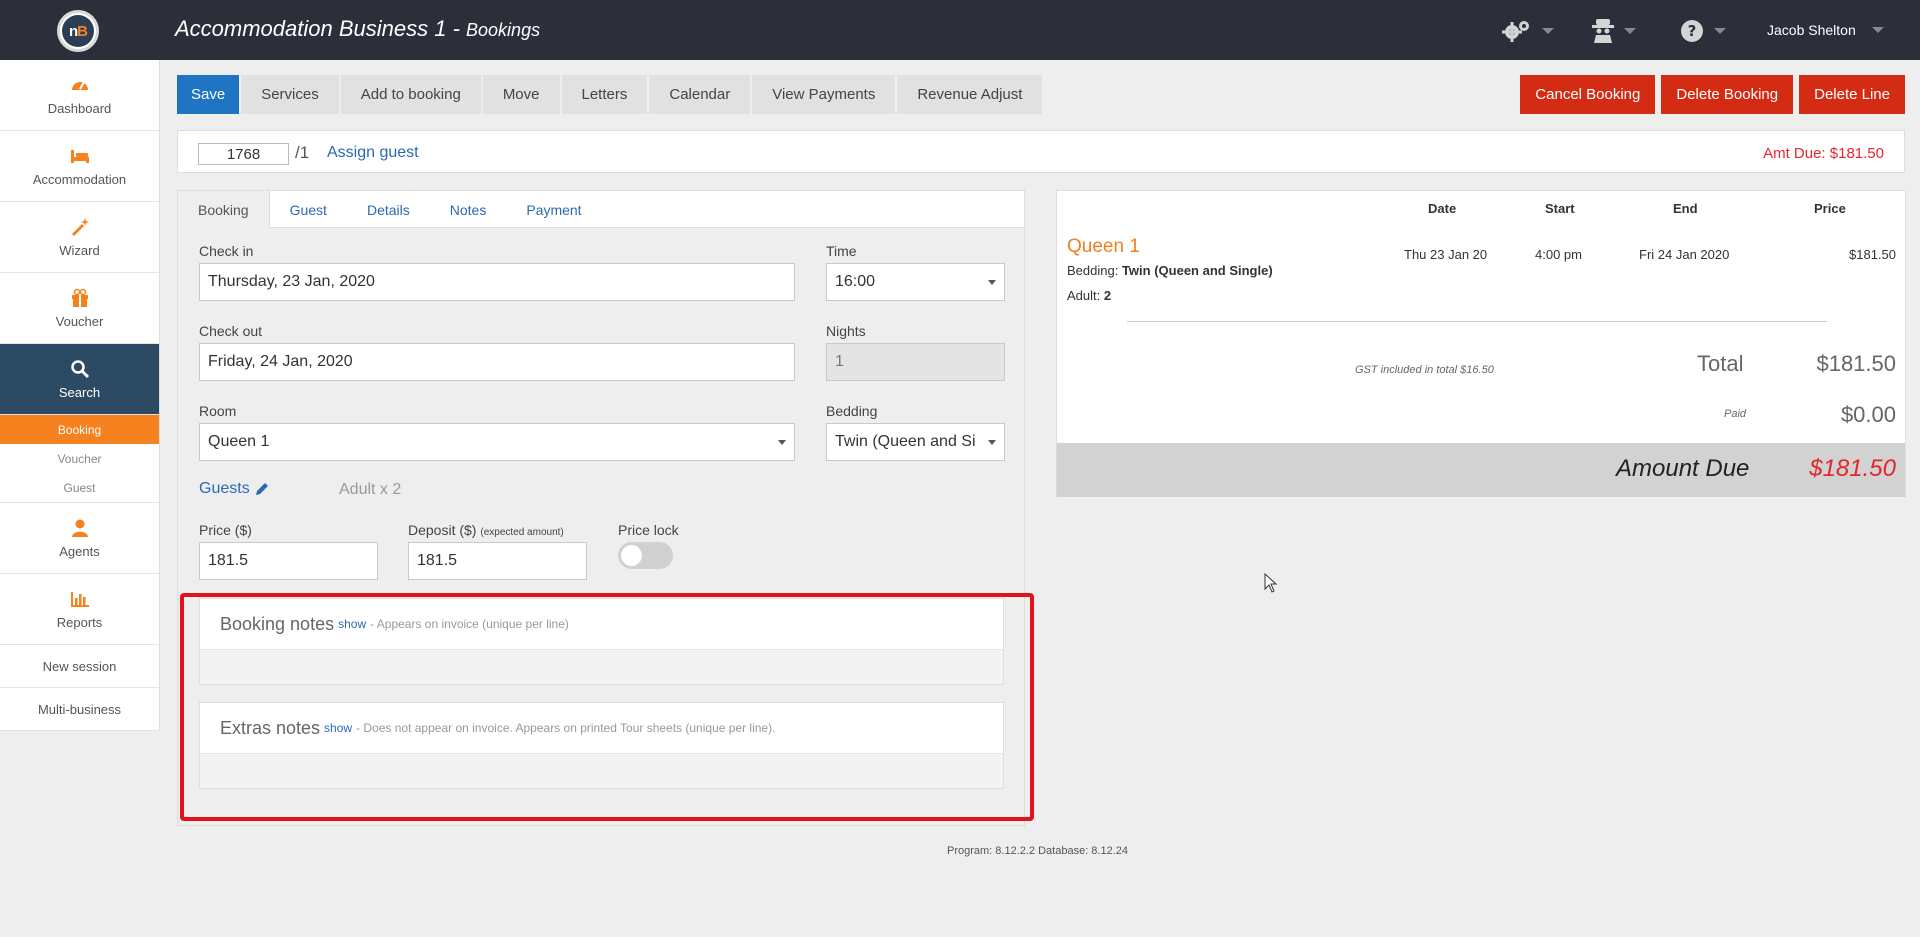 This screenshot has height=937, width=1920. I want to click on add-to-booking-button: Add to booking, so click(410, 94).